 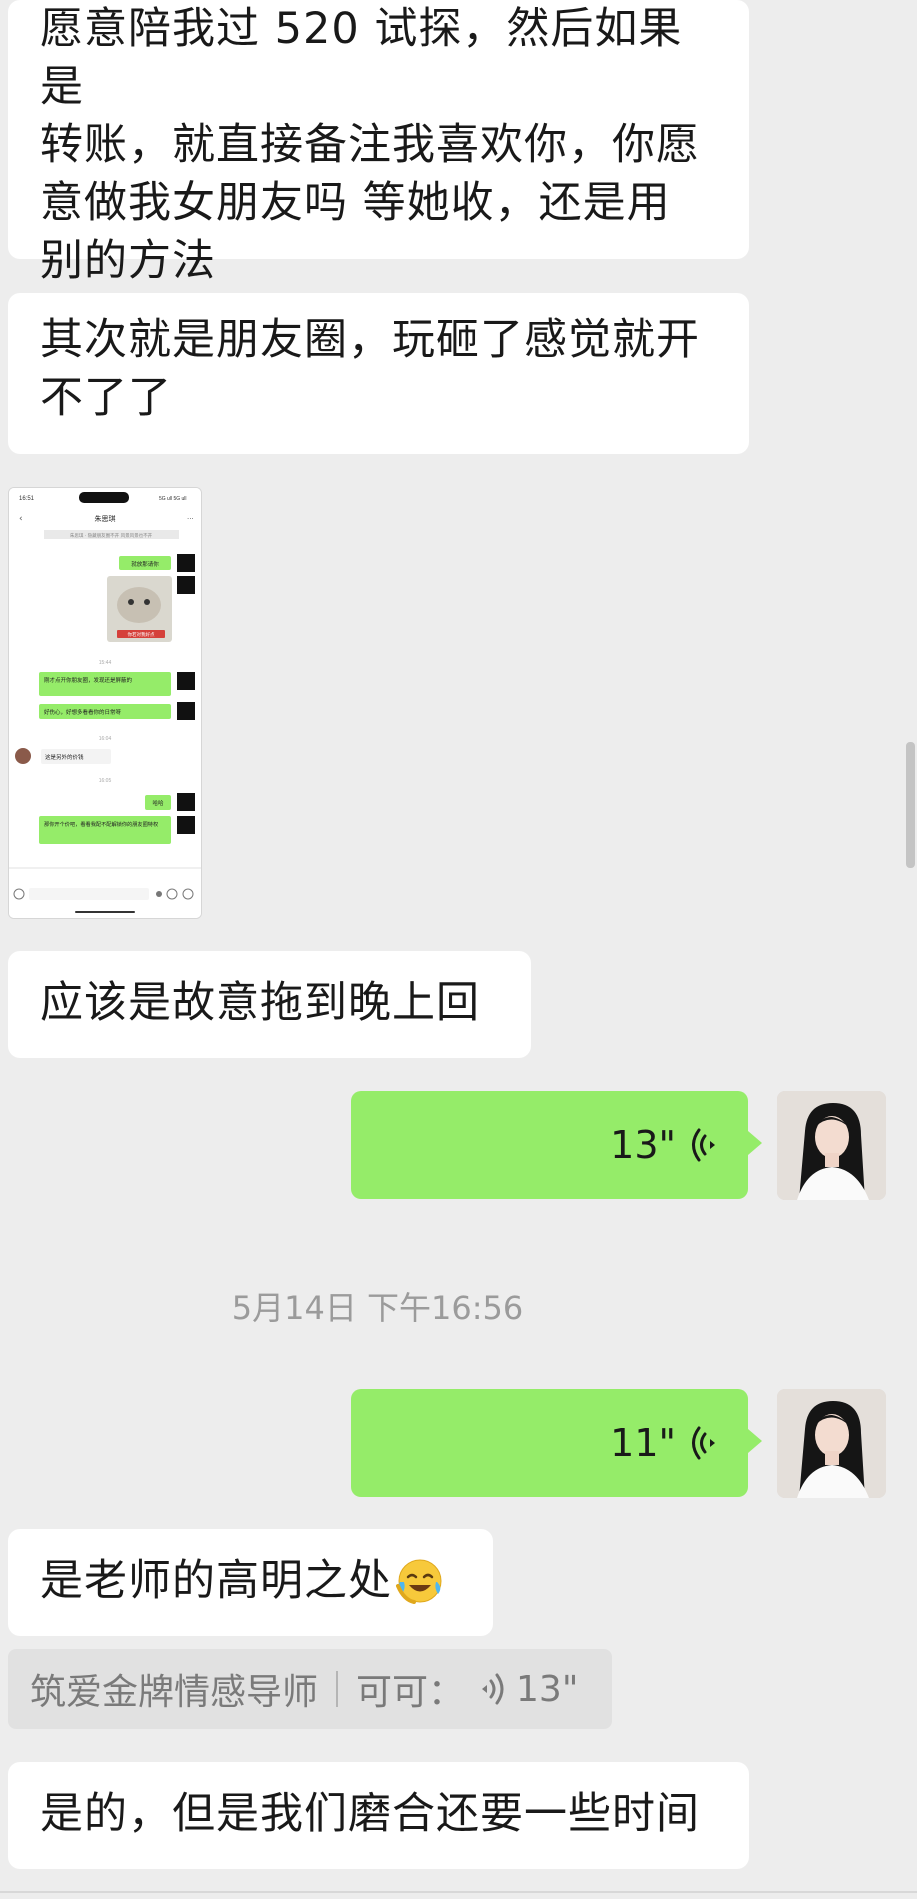 I want to click on message-line: 意做我女朋友吗 等她收，还是用, so click(x=355, y=203).